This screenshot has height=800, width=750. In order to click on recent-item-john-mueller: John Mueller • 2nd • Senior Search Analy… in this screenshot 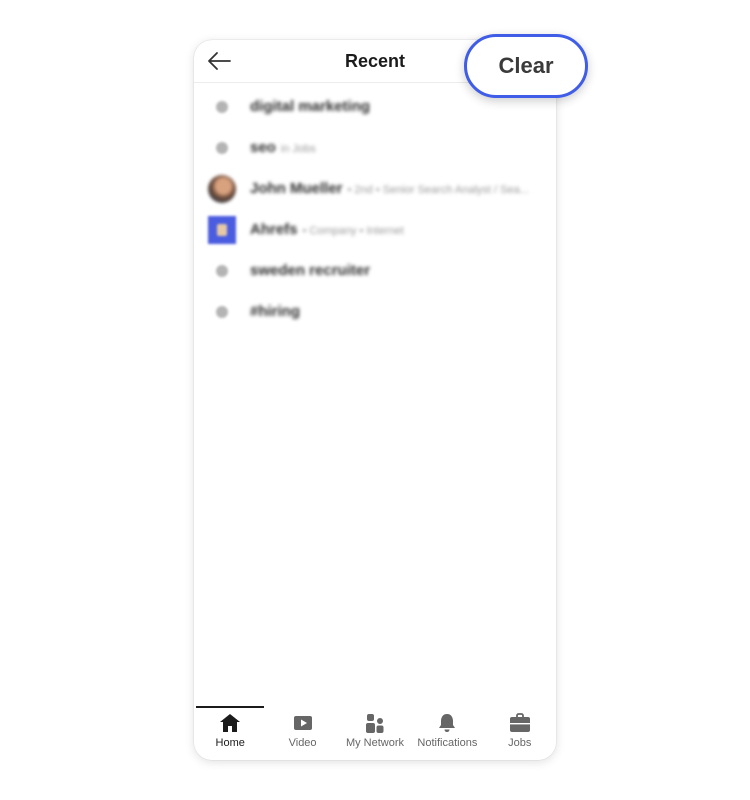, I will do `click(375, 188)`.